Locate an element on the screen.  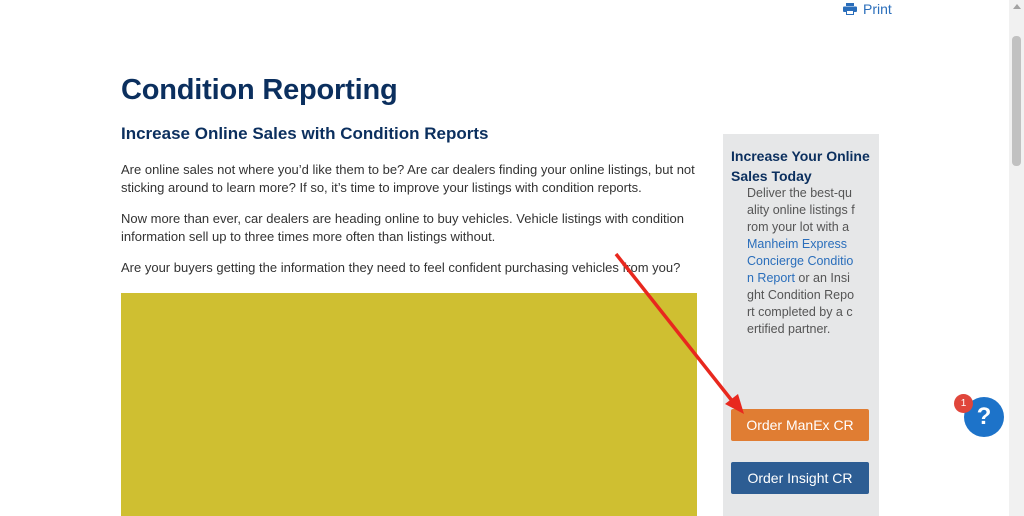
order-insight-button: Order Insight CR is located at coordinates (800, 478).